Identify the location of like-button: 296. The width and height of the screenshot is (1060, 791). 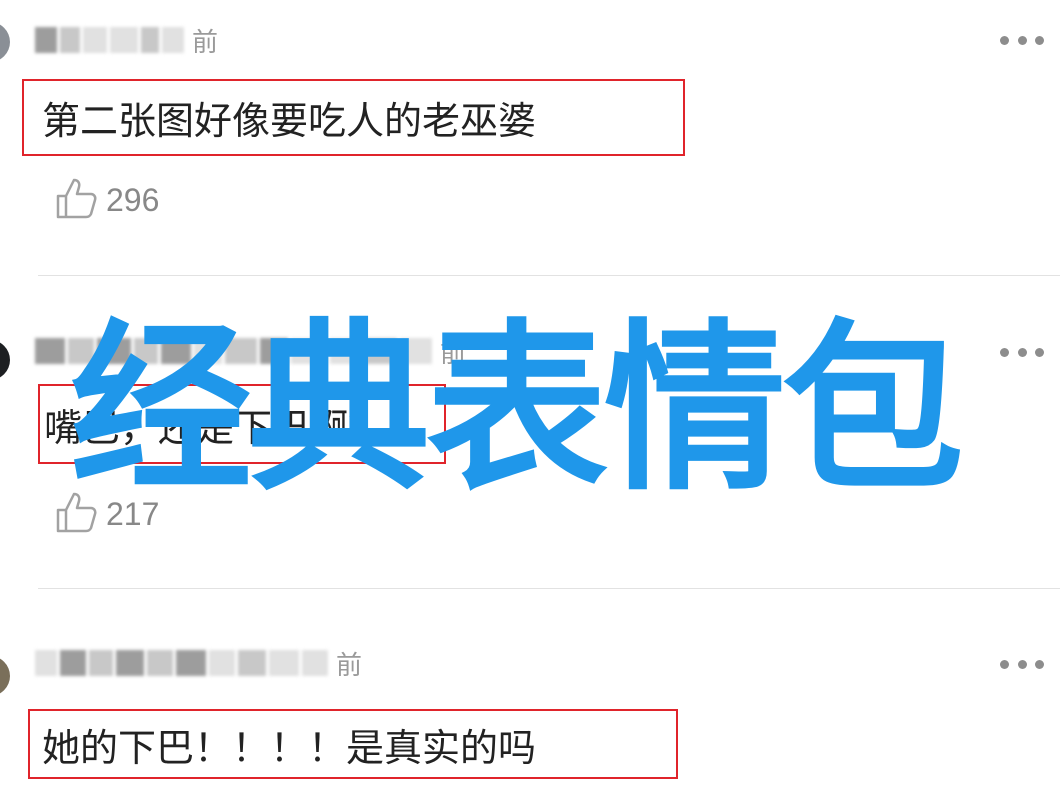
(106, 200).